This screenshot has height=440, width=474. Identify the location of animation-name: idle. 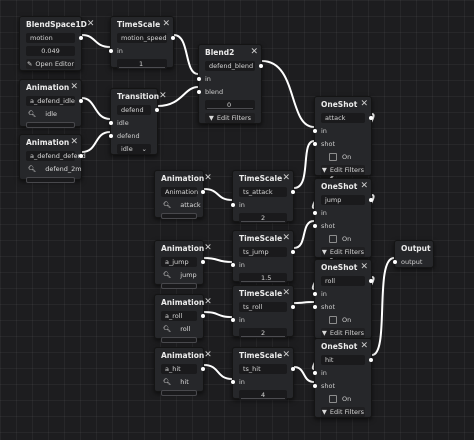
(51, 114).